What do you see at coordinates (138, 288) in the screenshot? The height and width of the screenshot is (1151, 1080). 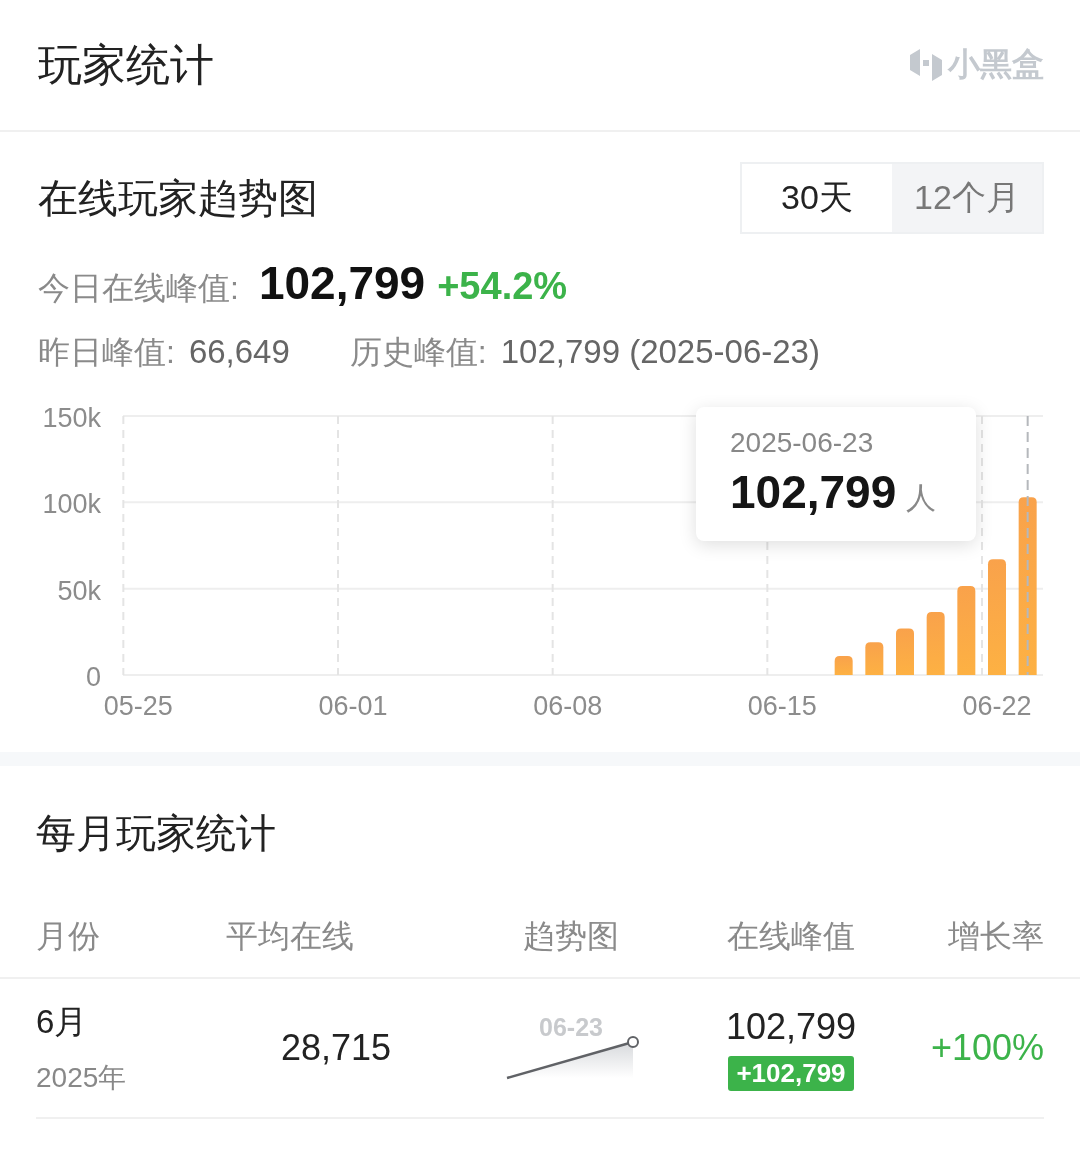 I see `stat-label: 今日在线峰值:` at bounding box center [138, 288].